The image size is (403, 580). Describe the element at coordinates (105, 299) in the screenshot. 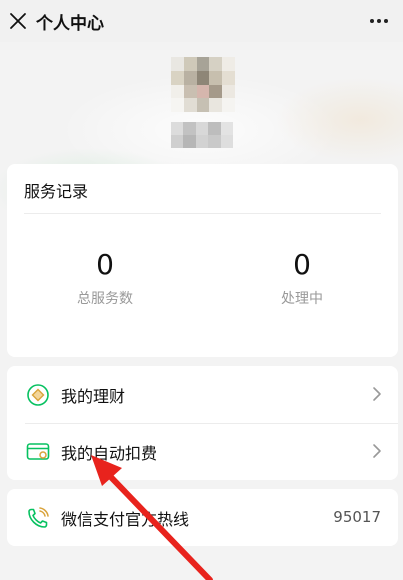

I see `stat-label: 总服务数` at that location.